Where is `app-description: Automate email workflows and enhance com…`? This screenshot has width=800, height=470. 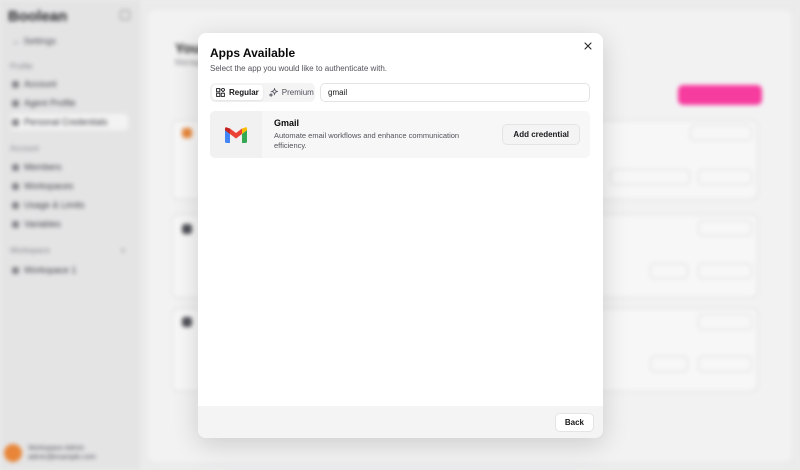
app-description: Automate email workflows and enhance com… is located at coordinates (367, 140).